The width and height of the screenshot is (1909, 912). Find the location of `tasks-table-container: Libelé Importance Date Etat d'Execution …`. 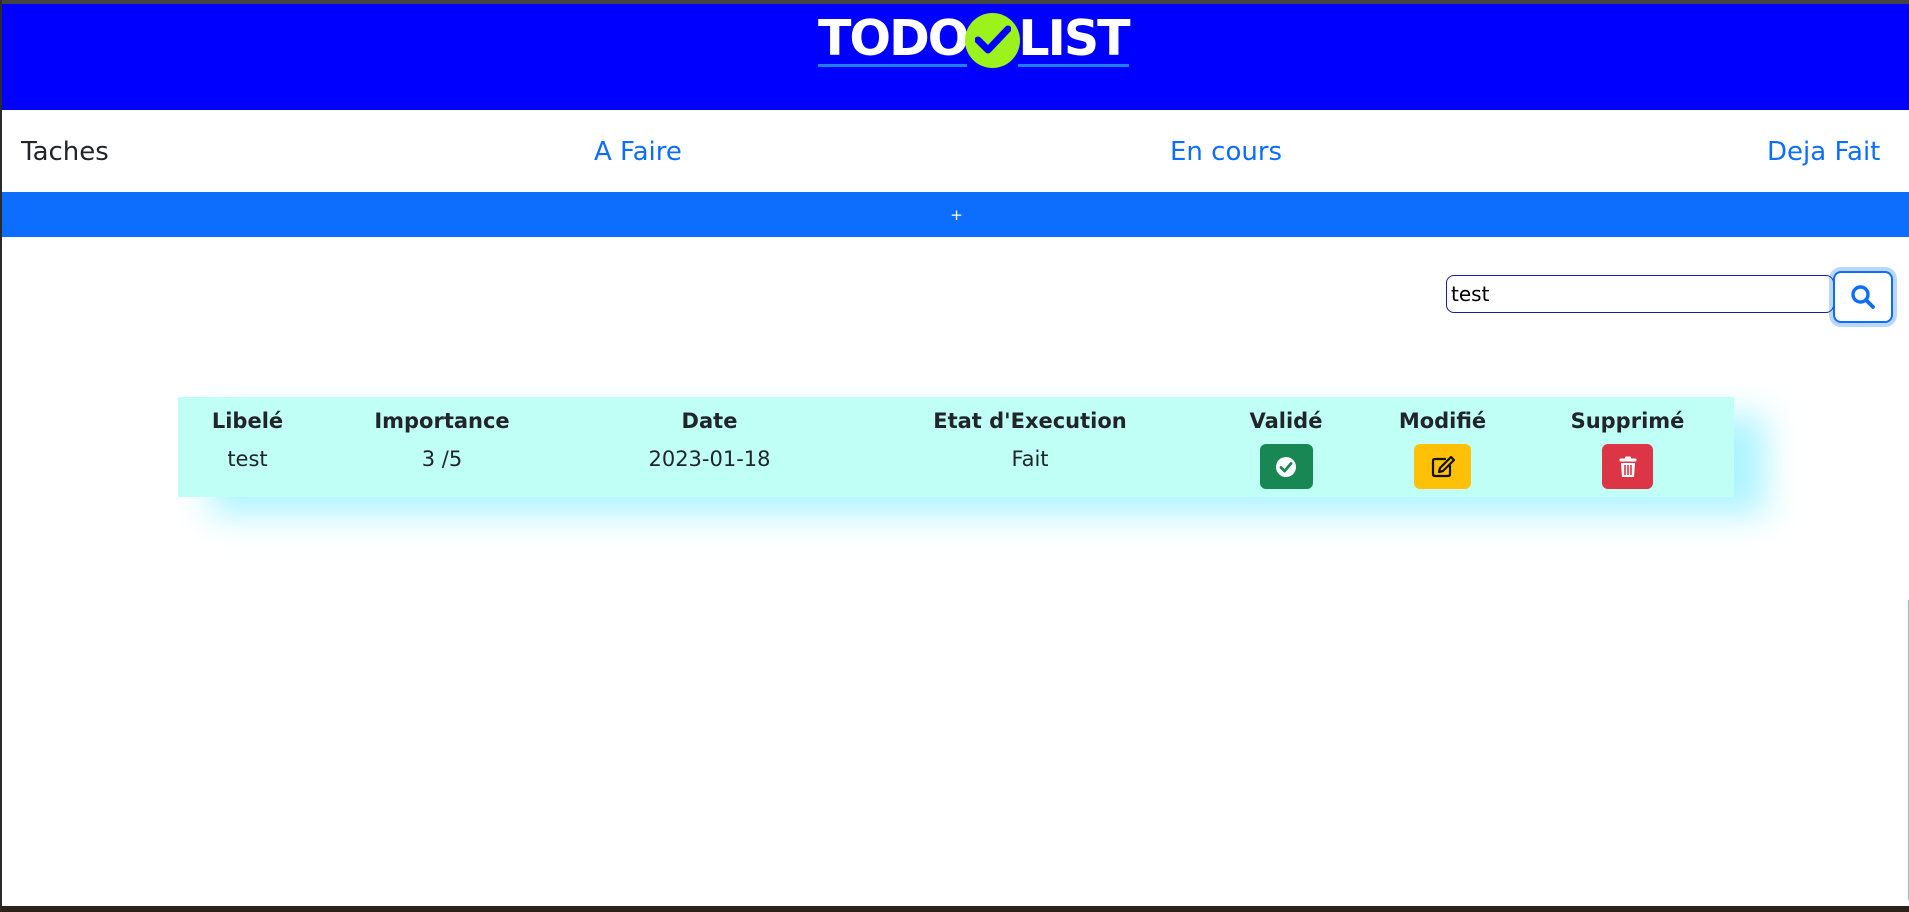

tasks-table-container: Libelé Importance Date Etat d'Execution … is located at coordinates (956, 447).